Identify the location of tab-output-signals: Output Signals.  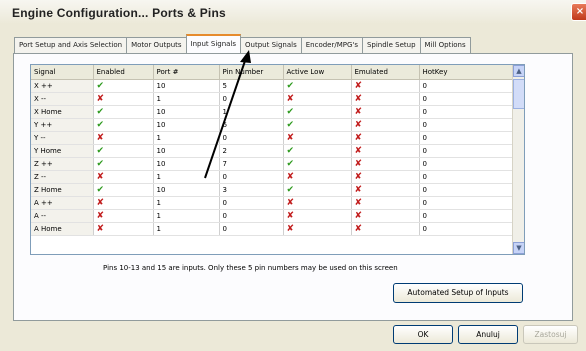
(271, 45).